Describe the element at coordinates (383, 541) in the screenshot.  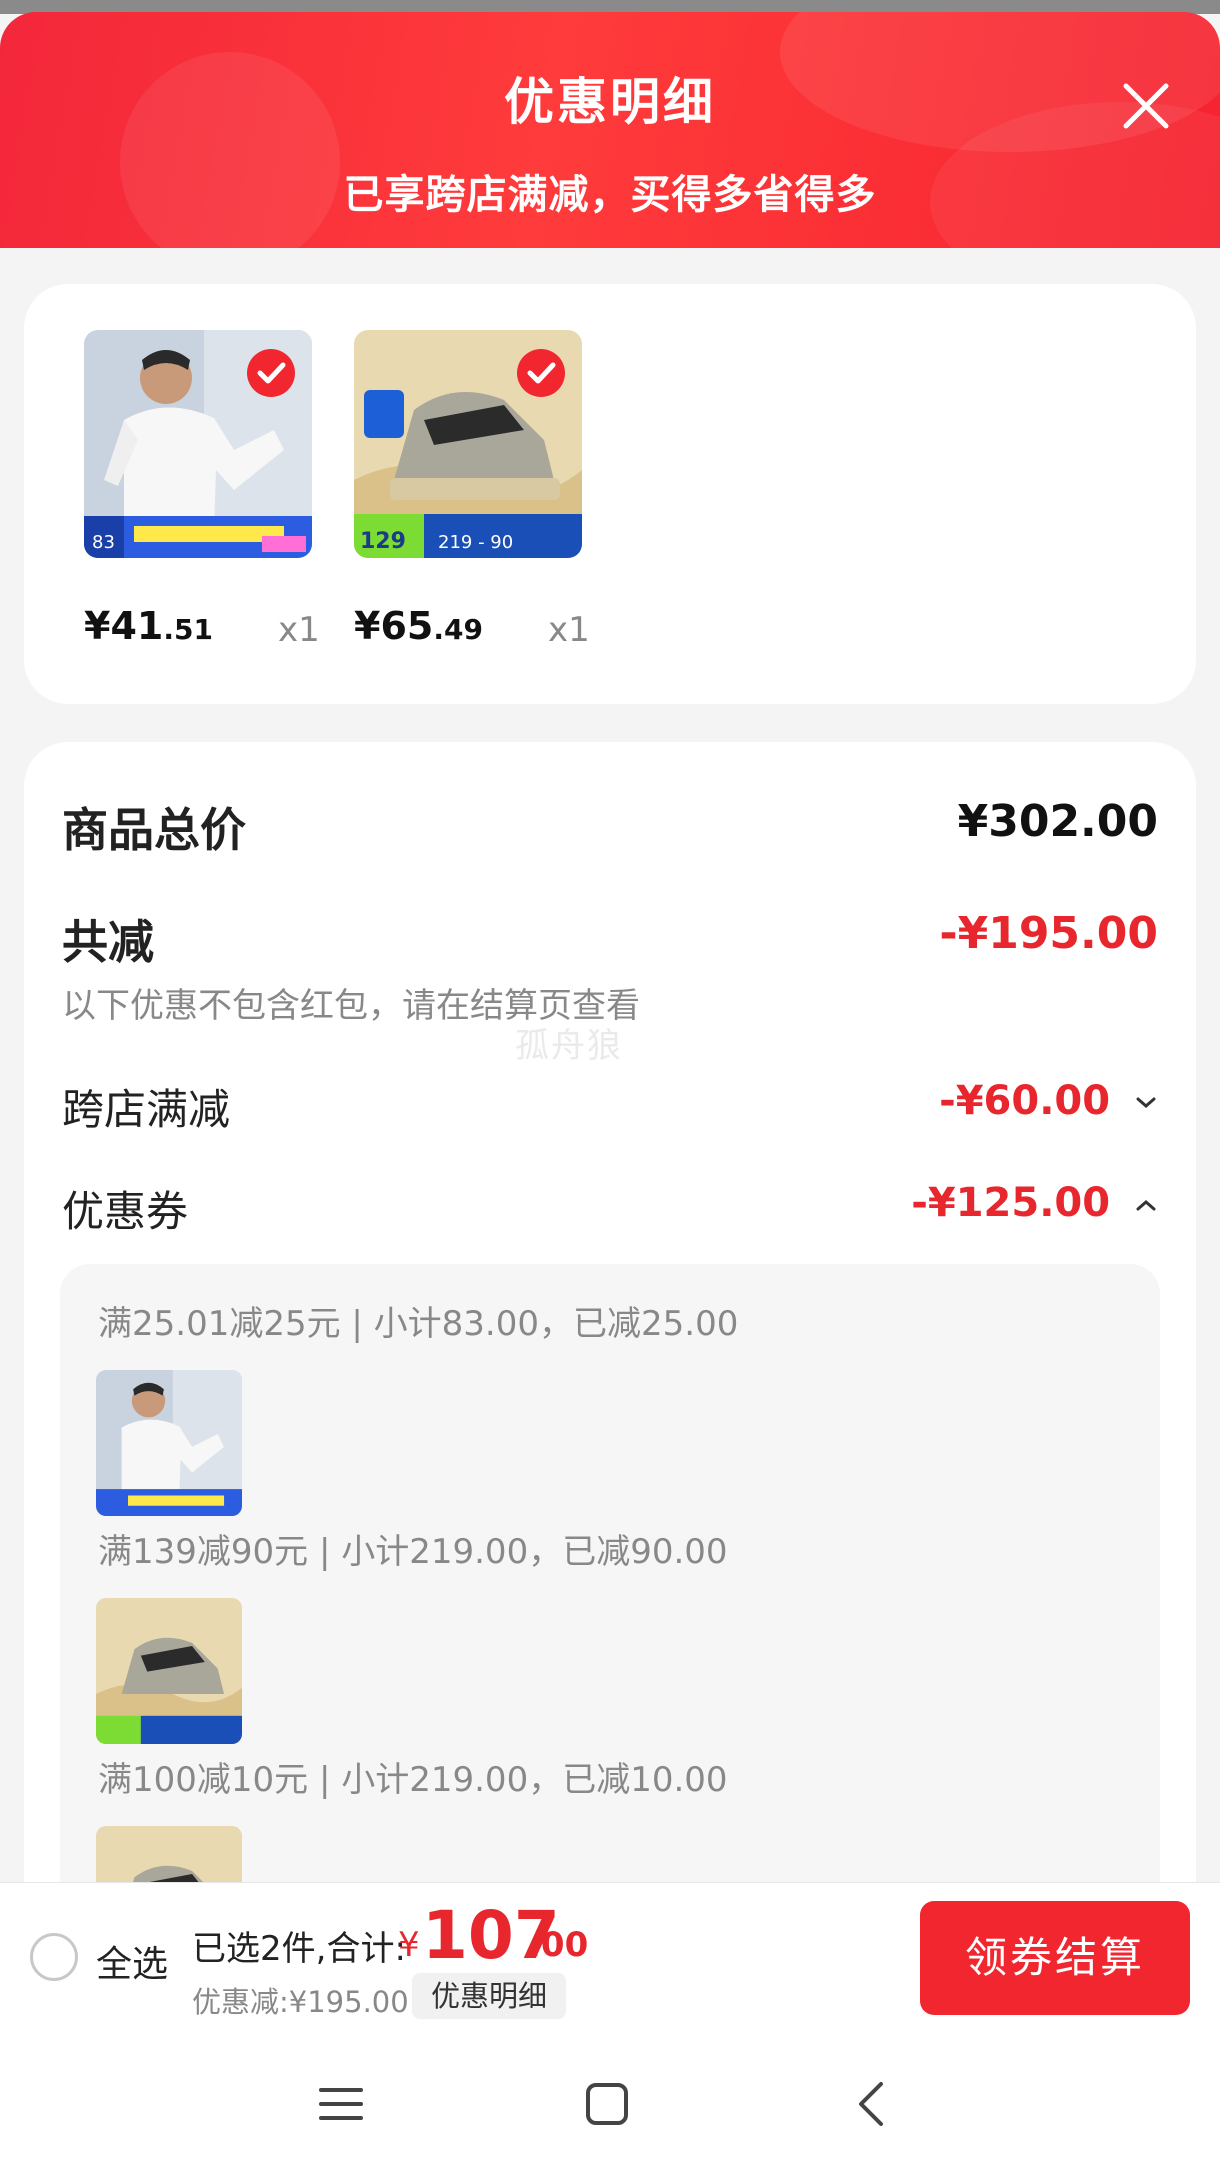
I see `svg-text: 129` at that location.